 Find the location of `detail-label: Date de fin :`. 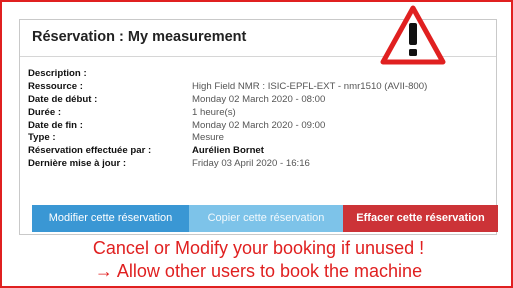

detail-label: Date de fin : is located at coordinates (55, 125).